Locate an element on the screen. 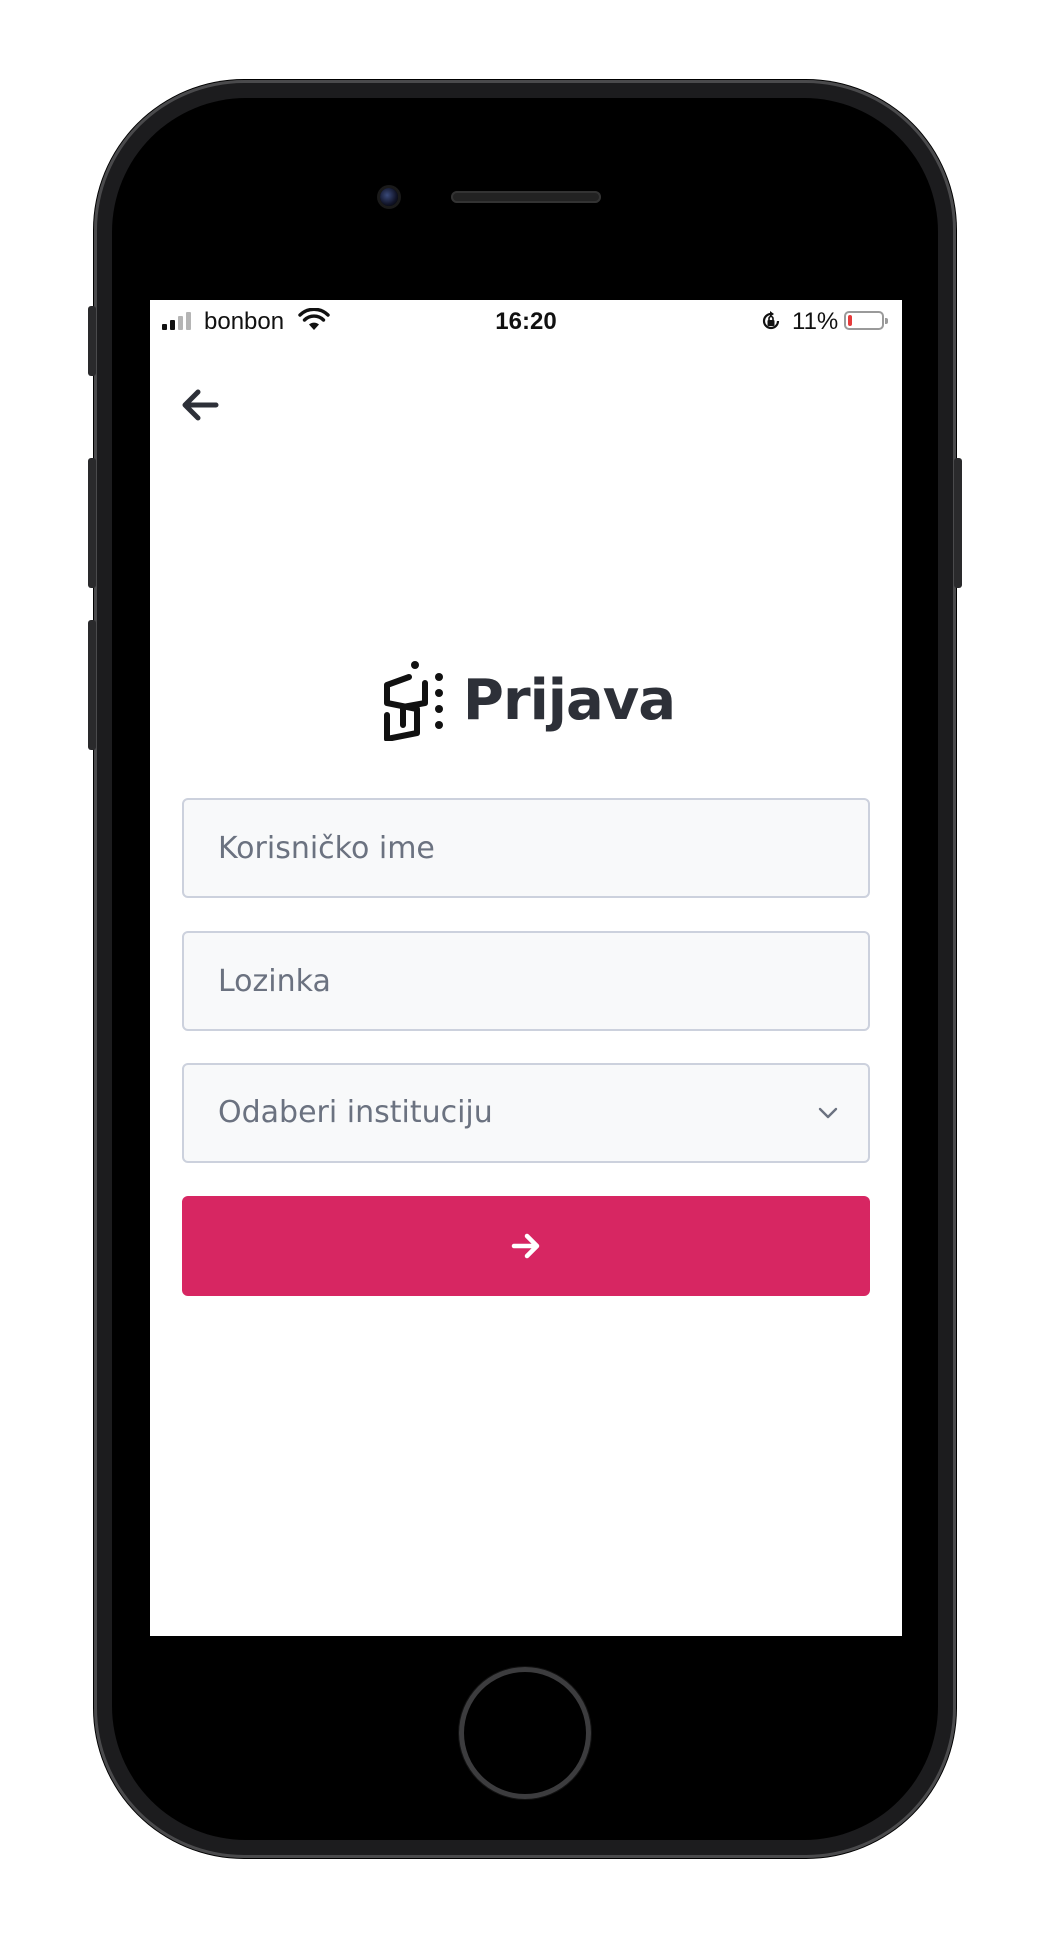 The width and height of the screenshot is (1050, 1934). username-input is located at coordinates (526, 848).